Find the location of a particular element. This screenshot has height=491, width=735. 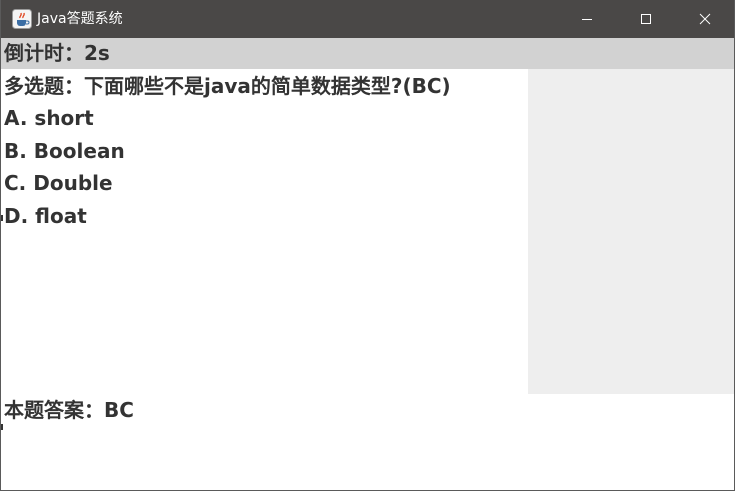

option-c: C. Double is located at coordinates (58, 183).